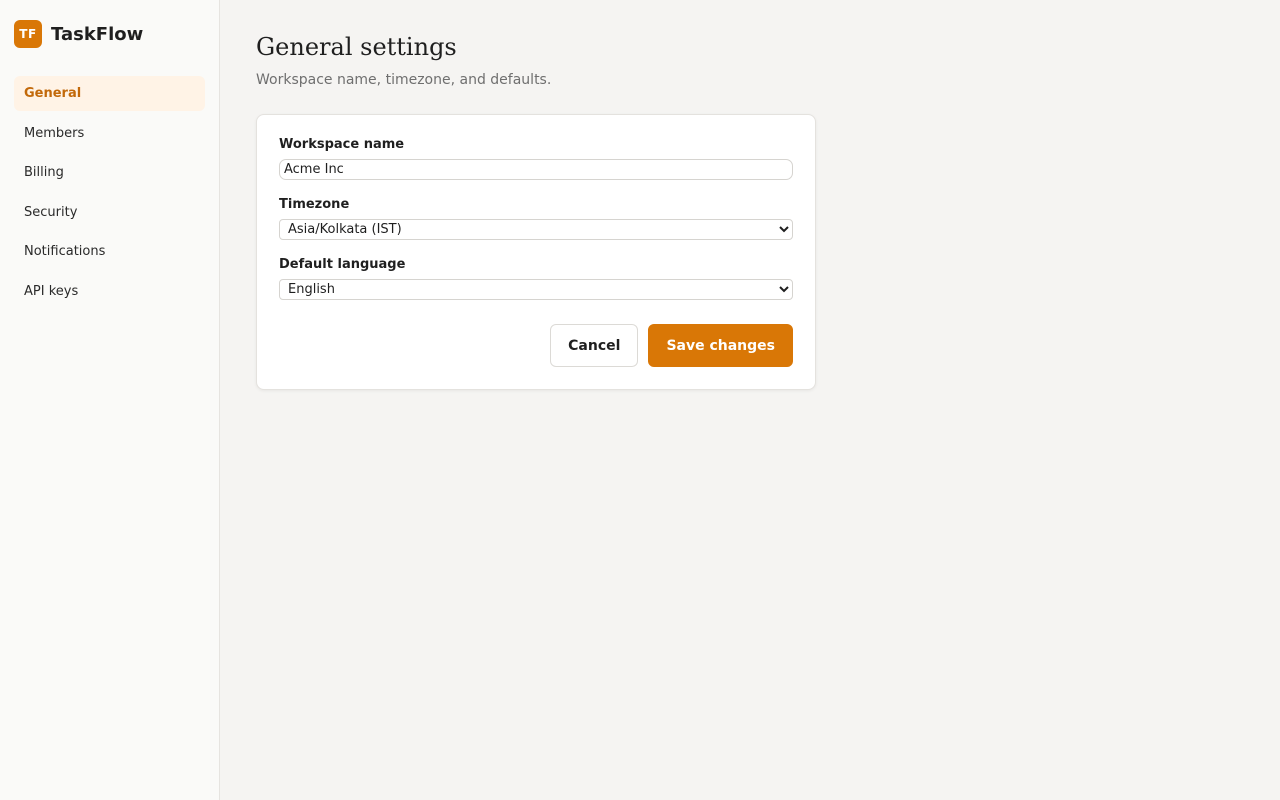 The width and height of the screenshot is (1280, 800). Describe the element at coordinates (536, 278) in the screenshot. I see `language-field: Default language English` at that location.